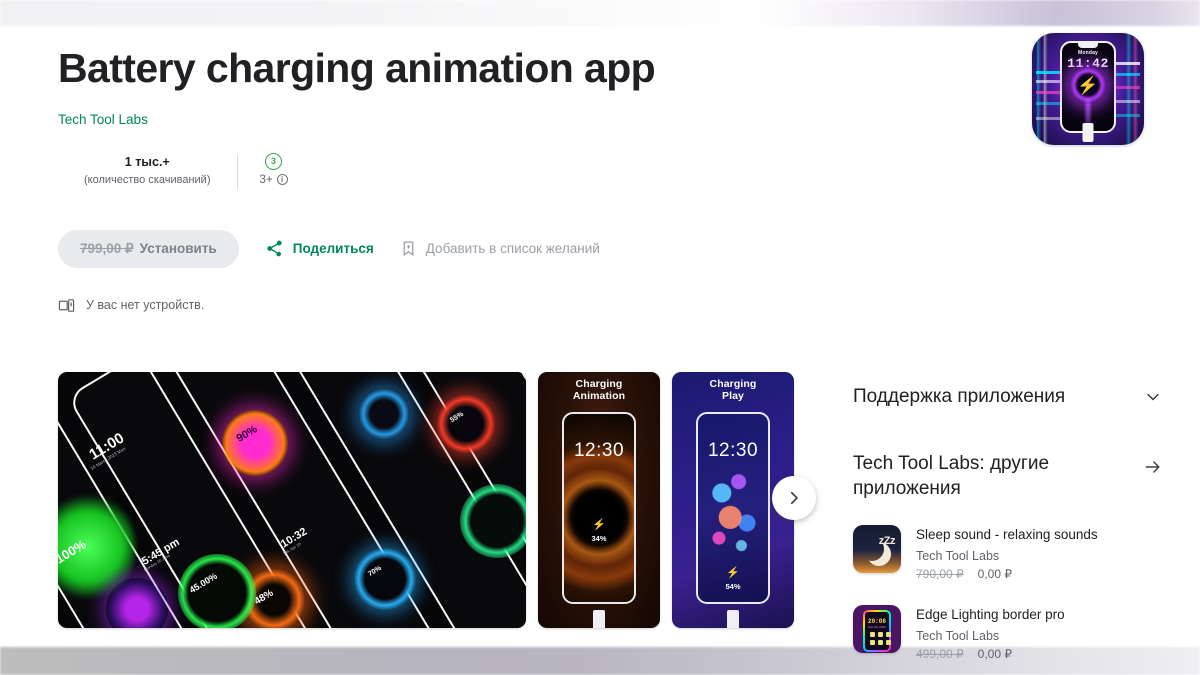  Describe the element at coordinates (600, 13) in the screenshot. I see `hero-top-gradient` at that location.